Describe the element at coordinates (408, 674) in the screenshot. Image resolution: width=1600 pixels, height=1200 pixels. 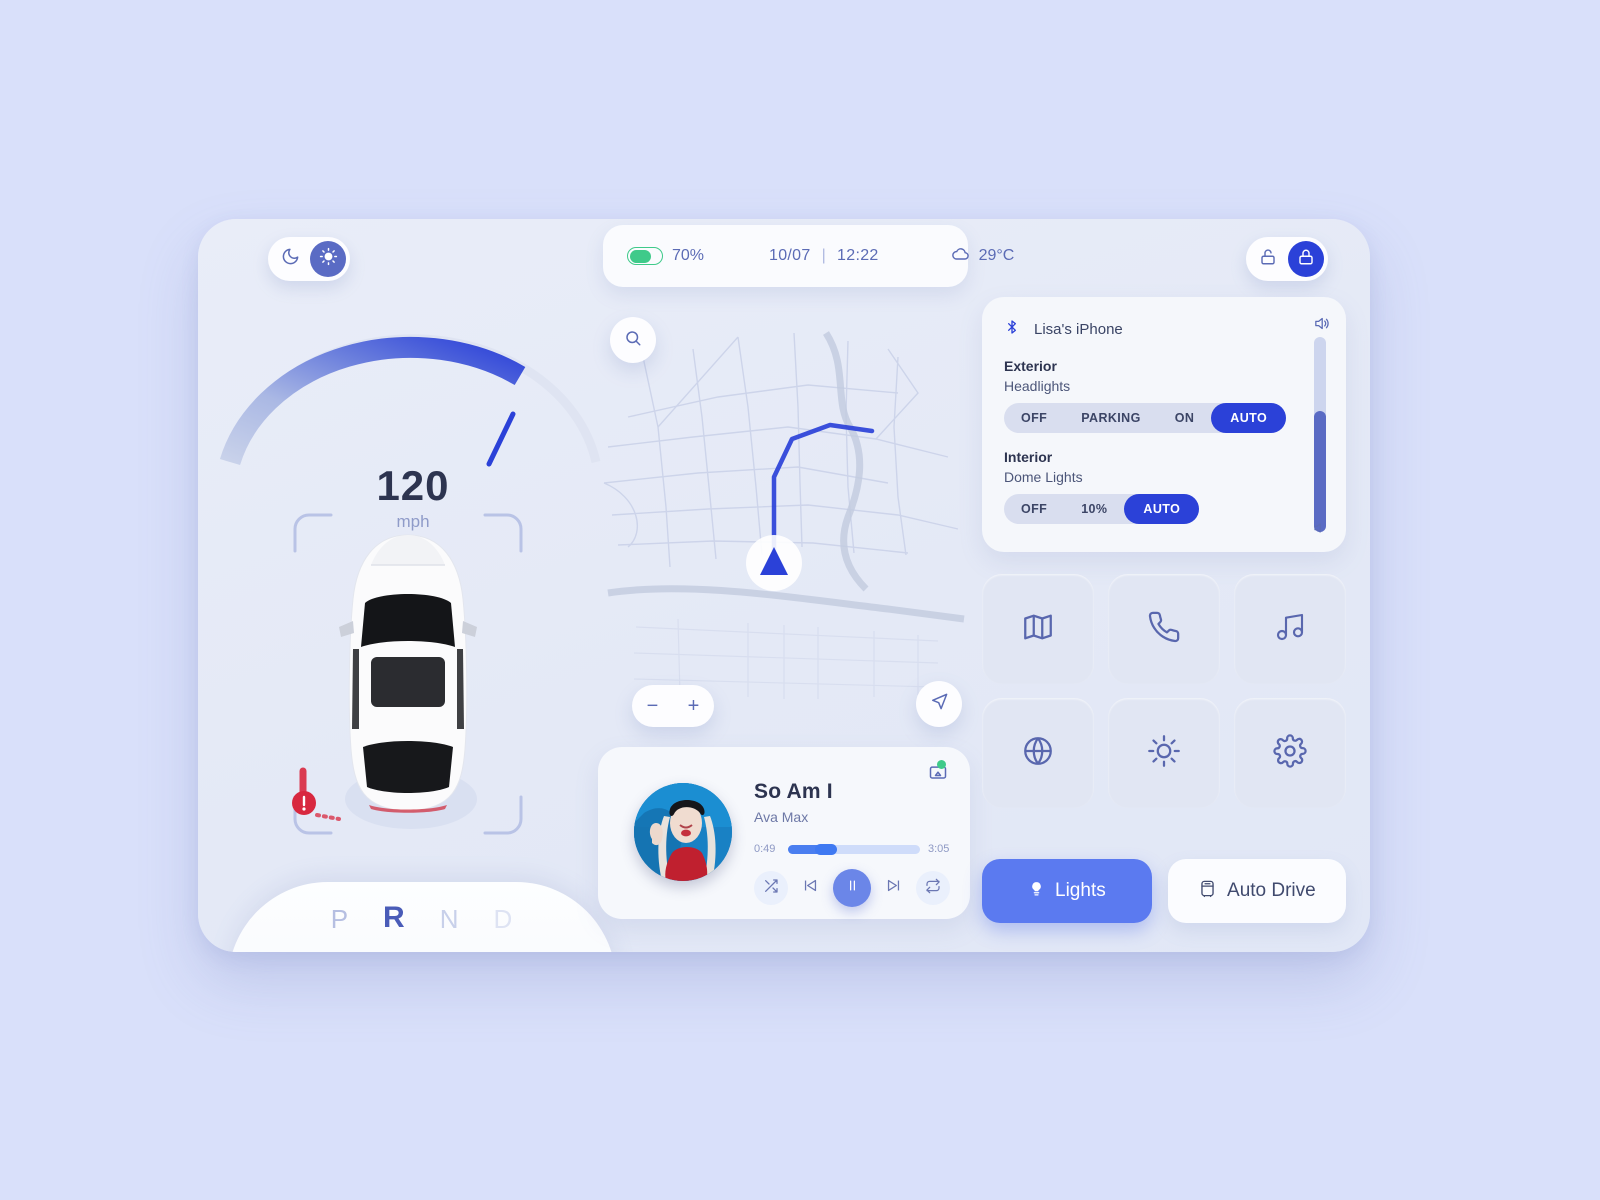
I see `car-view` at that location.